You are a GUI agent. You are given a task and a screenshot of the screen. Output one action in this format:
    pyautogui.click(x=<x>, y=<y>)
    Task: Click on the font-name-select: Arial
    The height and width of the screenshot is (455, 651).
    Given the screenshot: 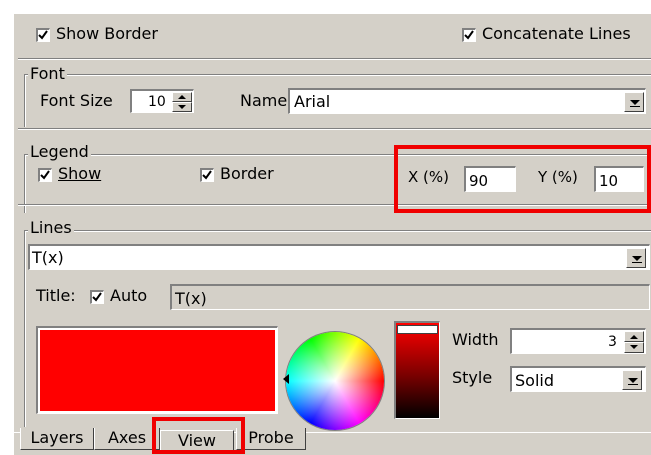 What is the action you would take?
    pyautogui.click(x=467, y=101)
    